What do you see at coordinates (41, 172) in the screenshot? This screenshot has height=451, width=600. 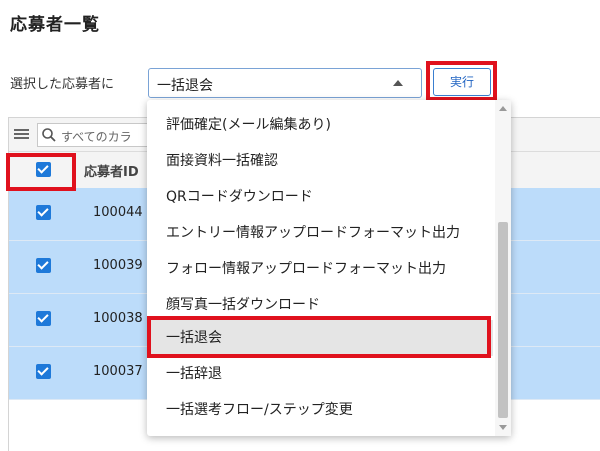 I see `select-all-highlight` at bounding box center [41, 172].